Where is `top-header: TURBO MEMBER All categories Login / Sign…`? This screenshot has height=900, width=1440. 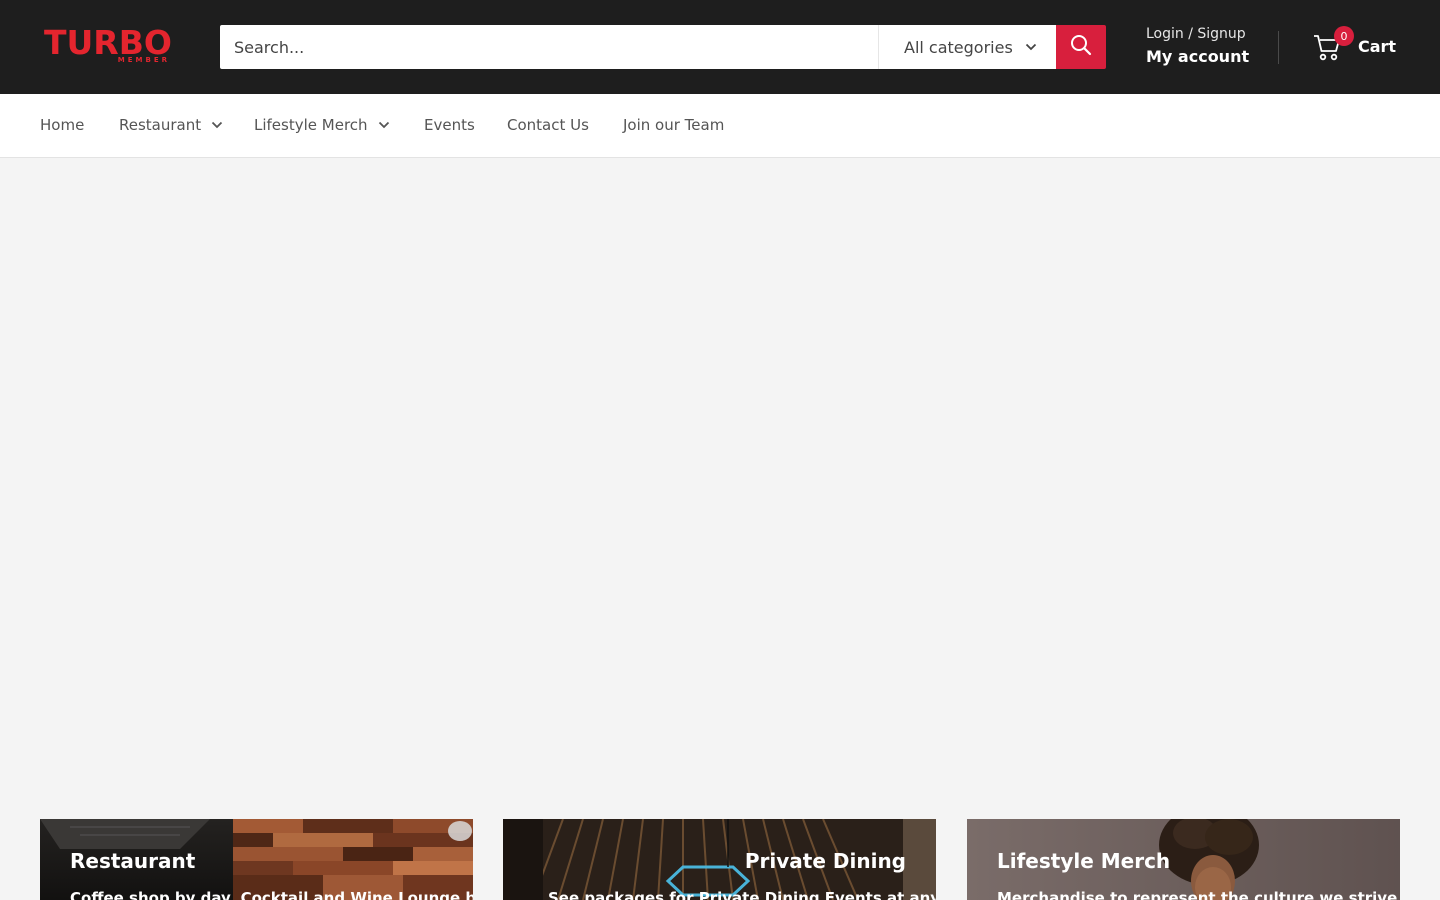
top-header: TURBO MEMBER All categories Login / Sign… is located at coordinates (720, 47).